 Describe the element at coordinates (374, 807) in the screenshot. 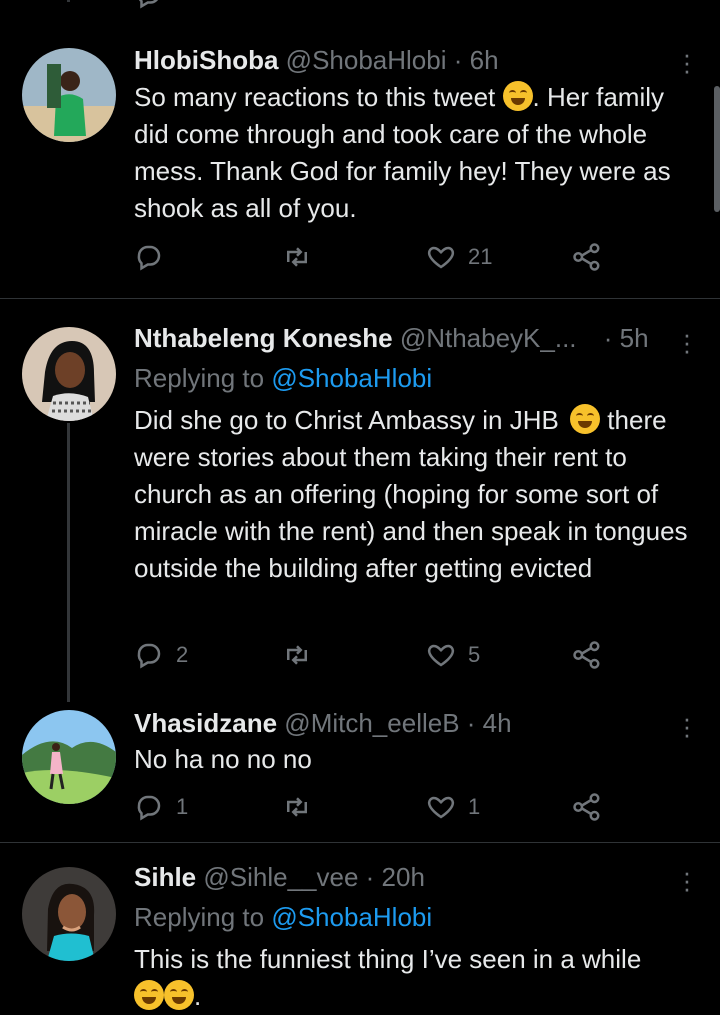

I see `tweet-actions: 1 1` at that location.